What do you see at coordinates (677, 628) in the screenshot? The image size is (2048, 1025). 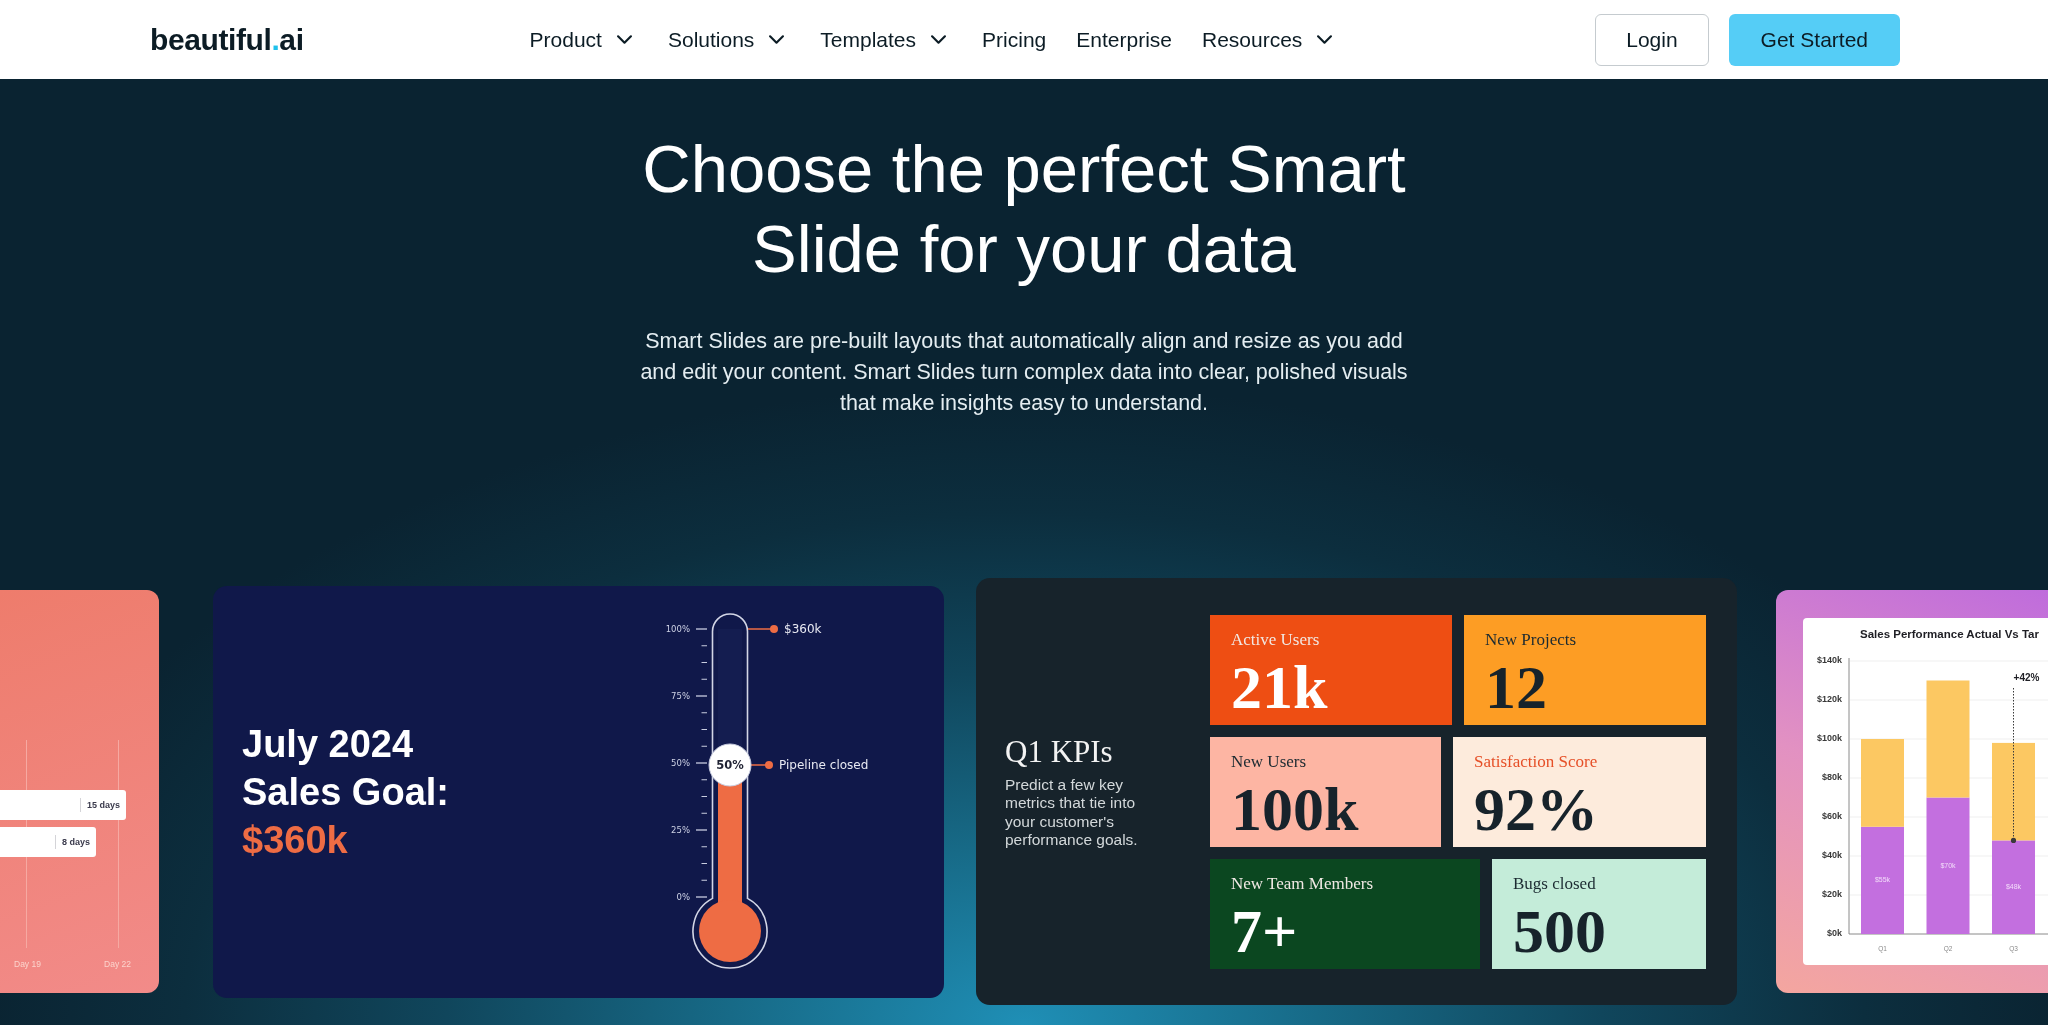 I see `scale-label: 100%` at bounding box center [677, 628].